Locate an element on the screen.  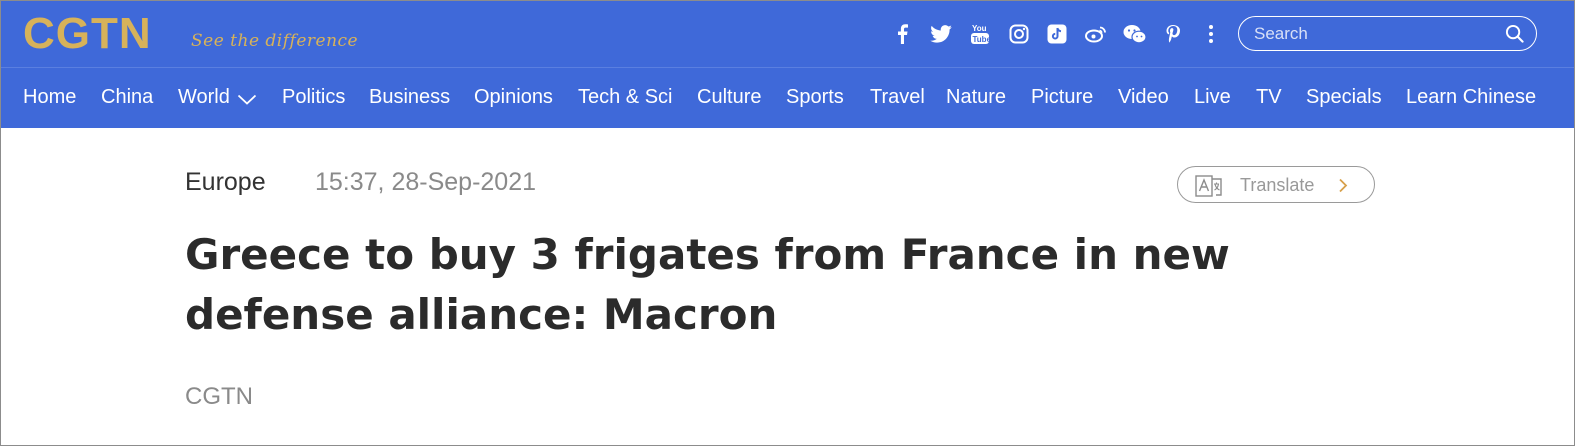
nav-item-world: World is located at coordinates (204, 97).